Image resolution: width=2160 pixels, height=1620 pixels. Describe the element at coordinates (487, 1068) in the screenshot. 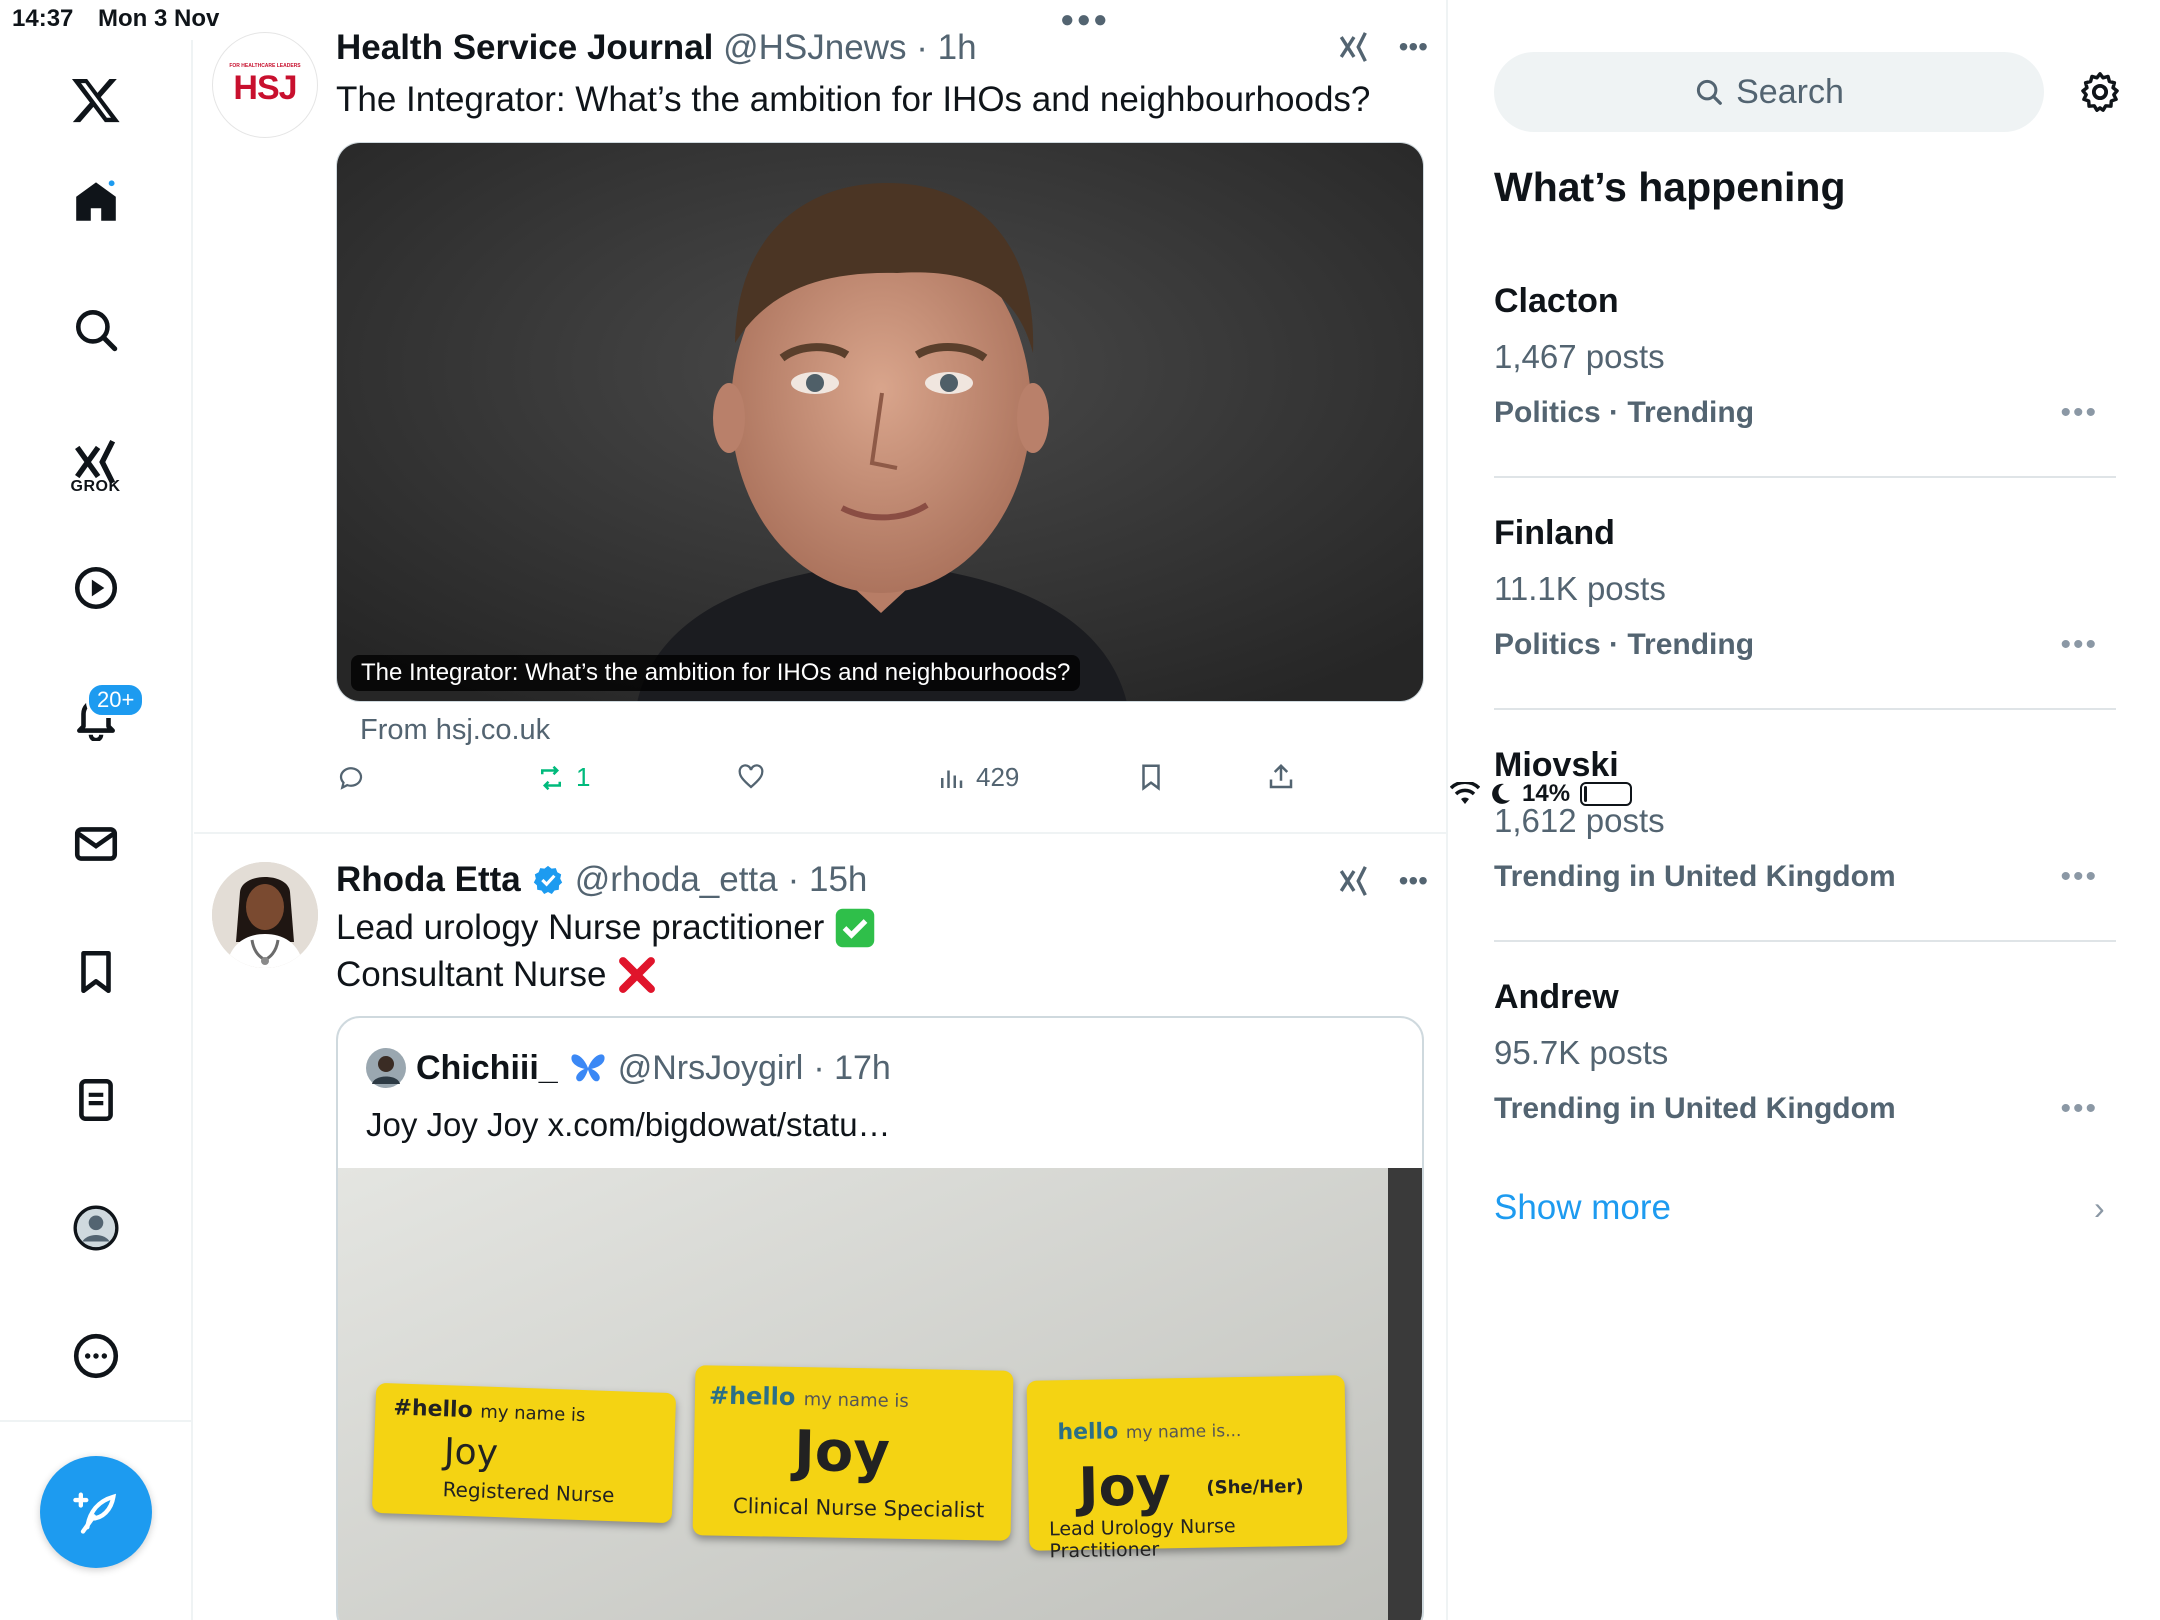

I see `quote-author-name: Chichiii_` at that location.